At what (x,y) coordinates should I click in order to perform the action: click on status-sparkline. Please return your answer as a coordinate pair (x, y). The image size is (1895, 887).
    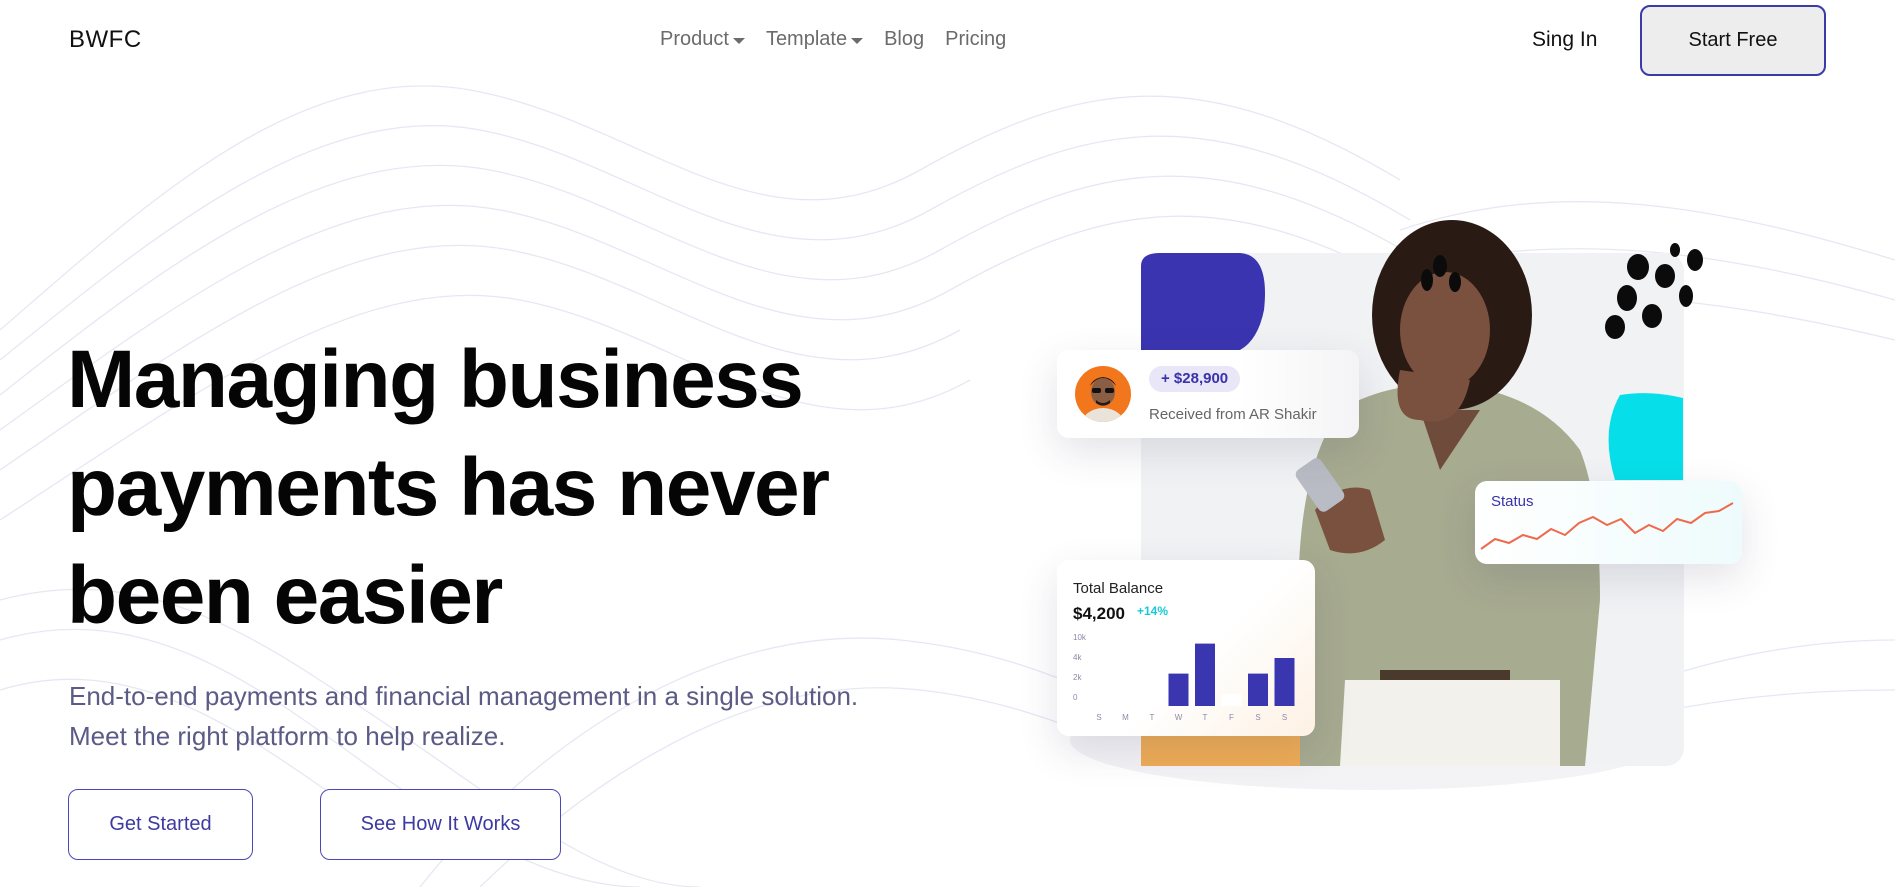
    Looking at the image, I should click on (1607, 526).